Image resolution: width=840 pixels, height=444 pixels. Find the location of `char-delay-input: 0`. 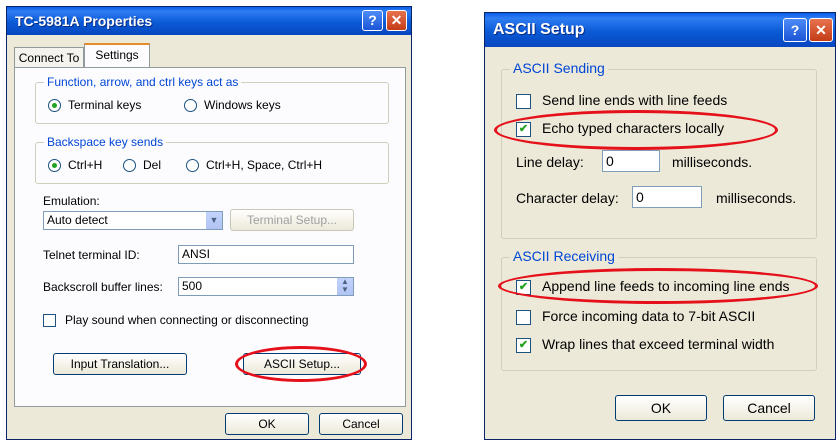

char-delay-input: 0 is located at coordinates (667, 197).